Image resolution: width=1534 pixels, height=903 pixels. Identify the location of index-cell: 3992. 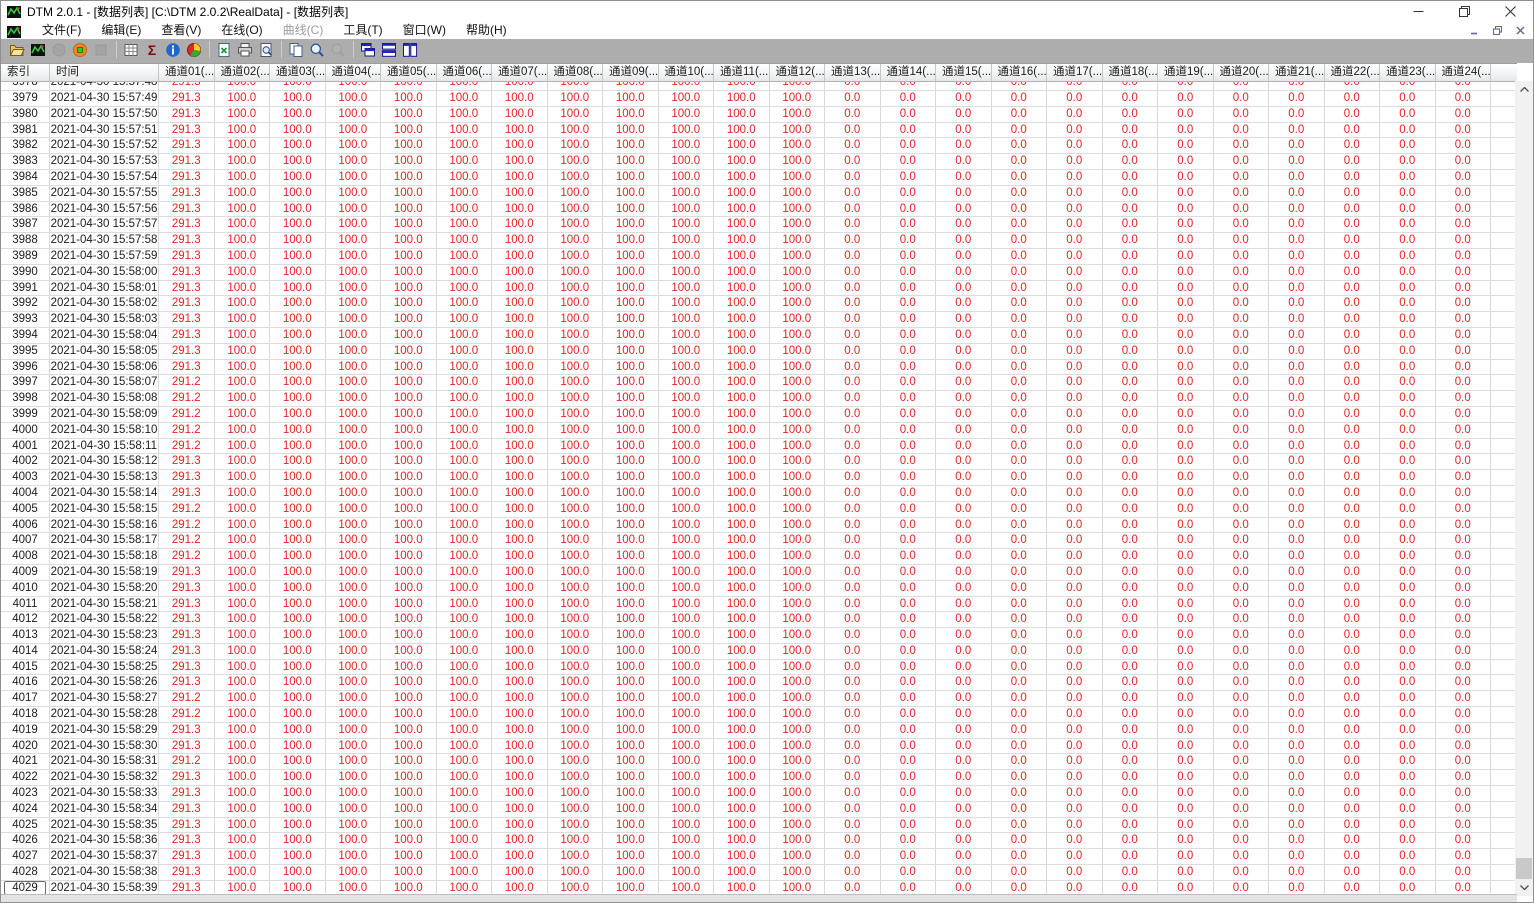
(25, 304).